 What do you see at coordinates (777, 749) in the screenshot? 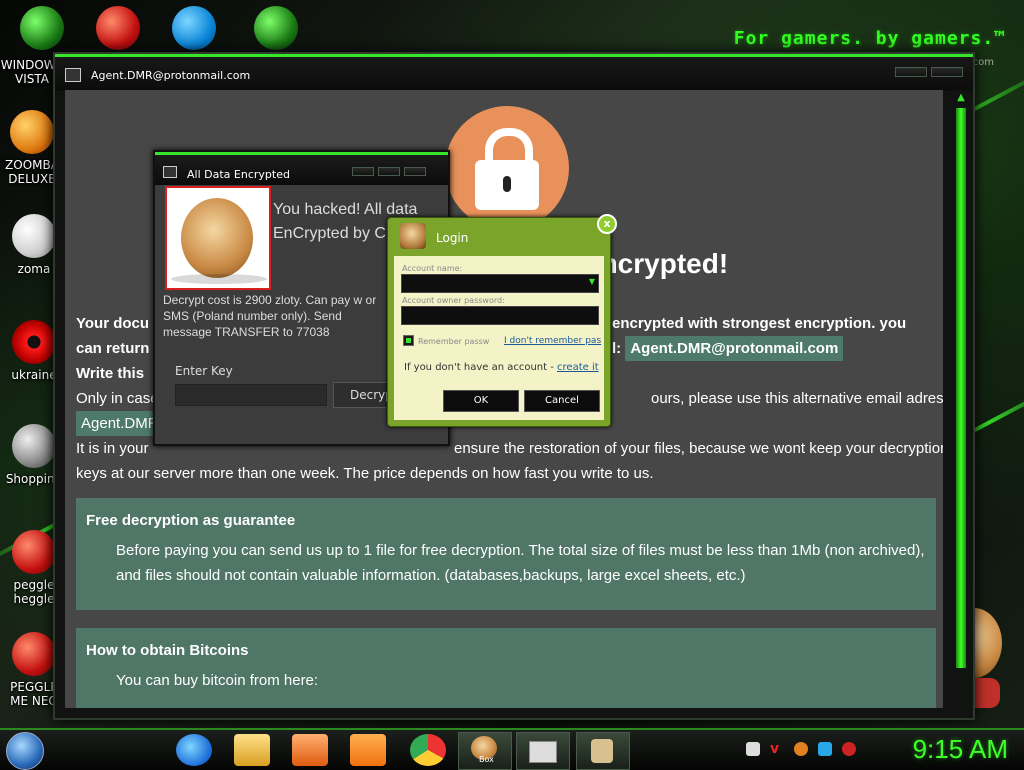
I see `antivirus-icon: v` at bounding box center [777, 749].